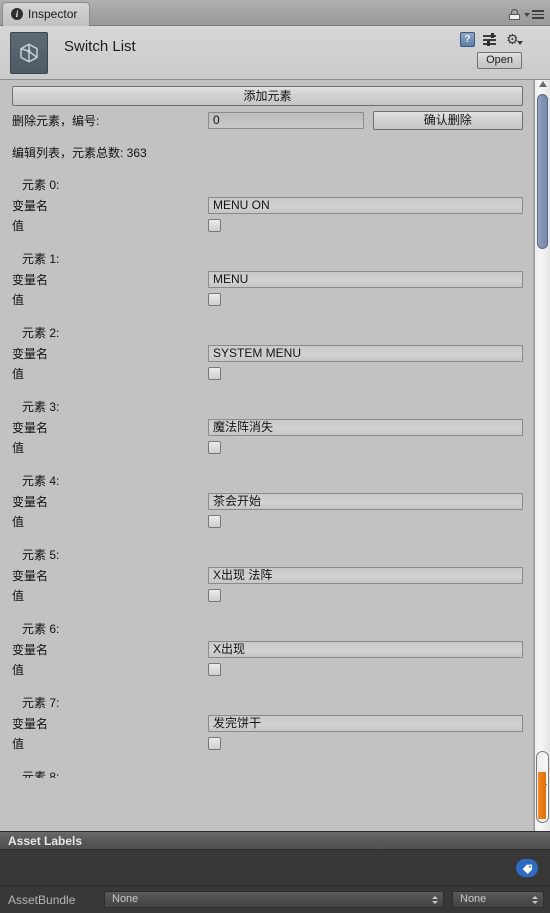  I want to click on preset-sliders-icon, so click(490, 39).